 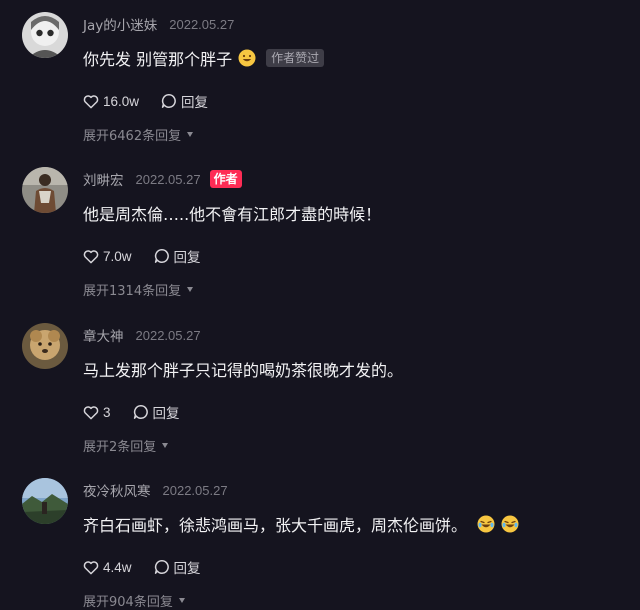 What do you see at coordinates (142, 567) in the screenshot?
I see `comment-actions: 4.4w 回复` at bounding box center [142, 567].